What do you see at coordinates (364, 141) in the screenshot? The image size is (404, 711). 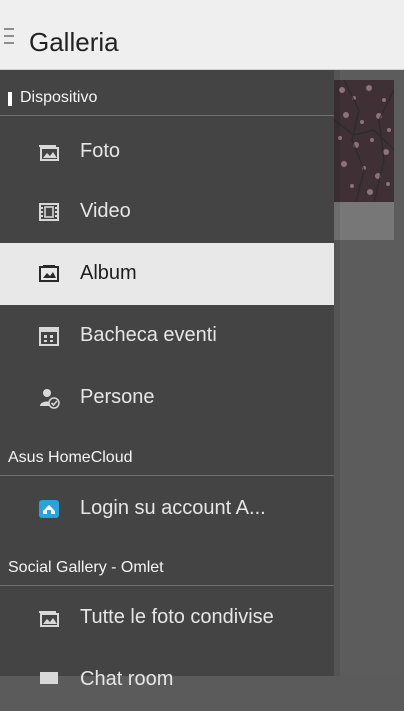 I see `album-thumbnail` at bounding box center [364, 141].